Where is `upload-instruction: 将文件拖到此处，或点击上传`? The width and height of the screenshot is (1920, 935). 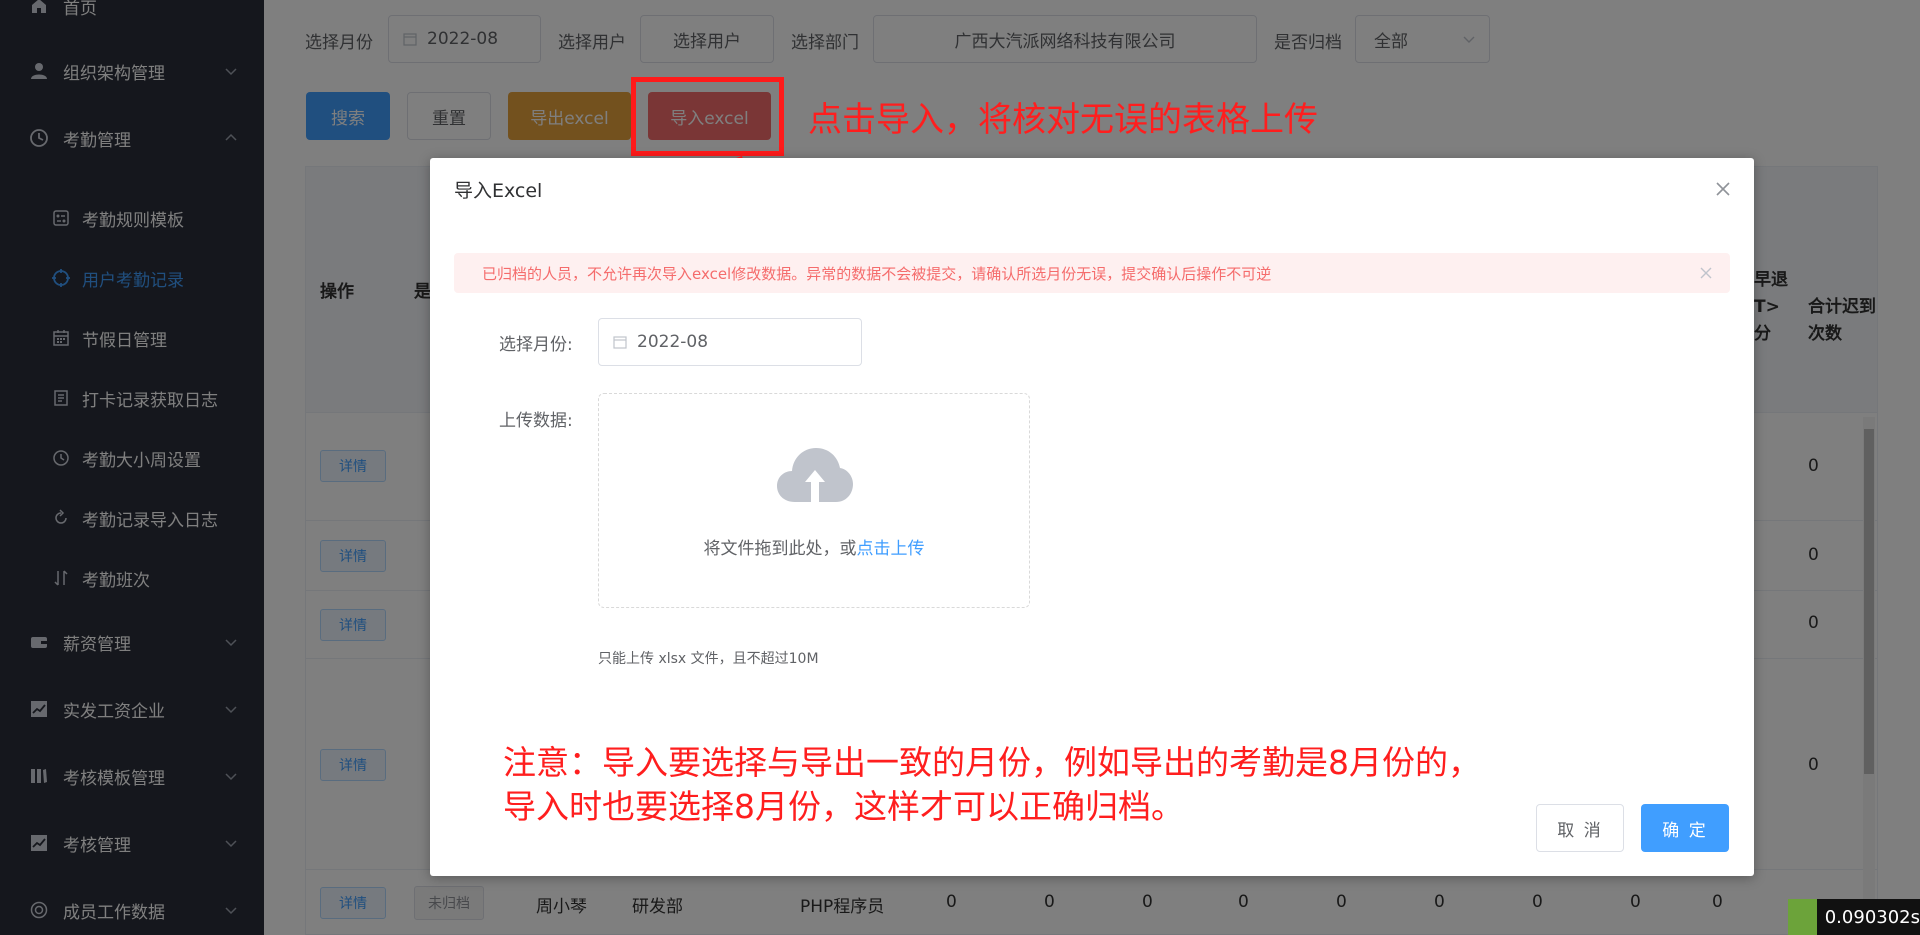 upload-instruction: 将文件拖到此处，或点击上传 is located at coordinates (814, 549).